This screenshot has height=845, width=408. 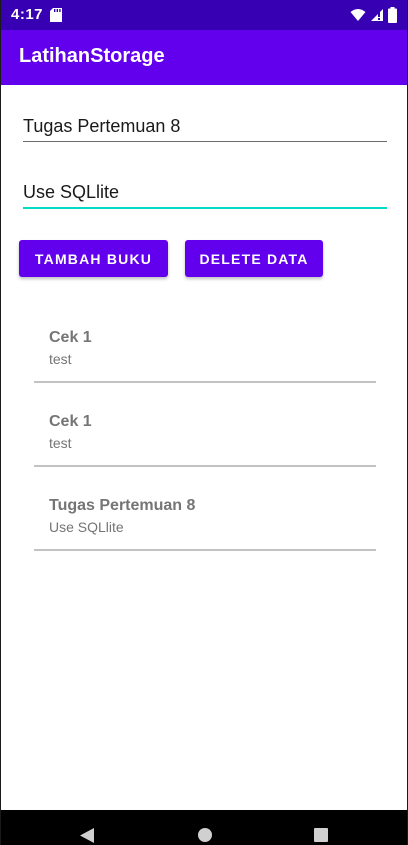 What do you see at coordinates (92, 56) in the screenshot?
I see `app-title: LatihanStorage` at bounding box center [92, 56].